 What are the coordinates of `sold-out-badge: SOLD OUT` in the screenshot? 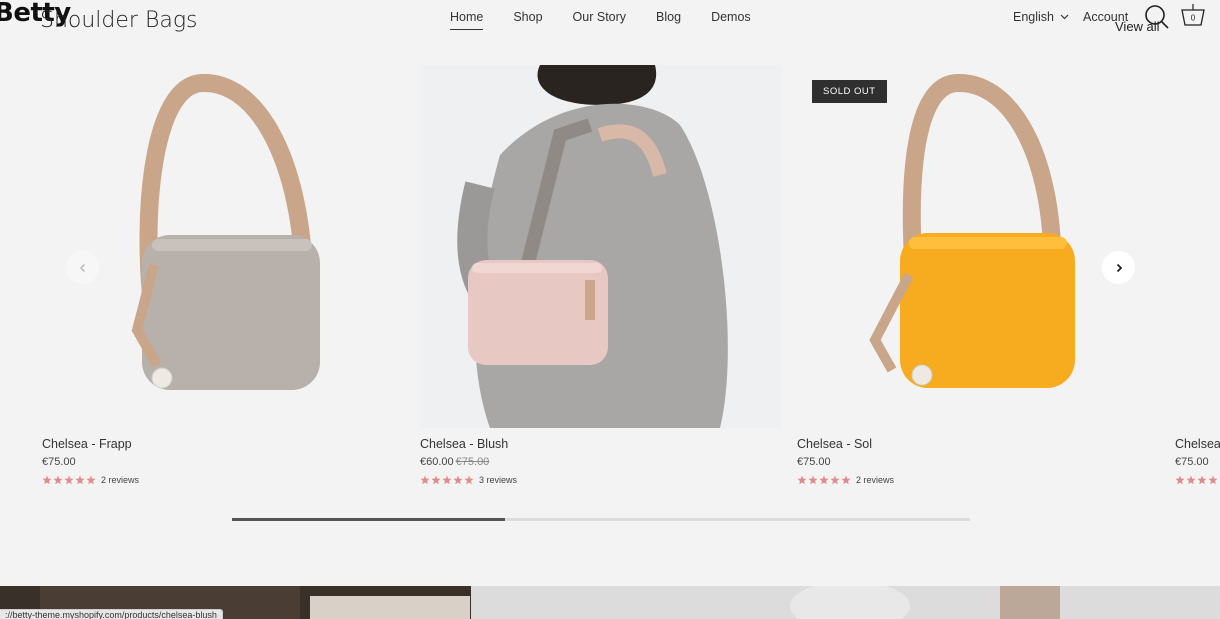 It's located at (849, 91).